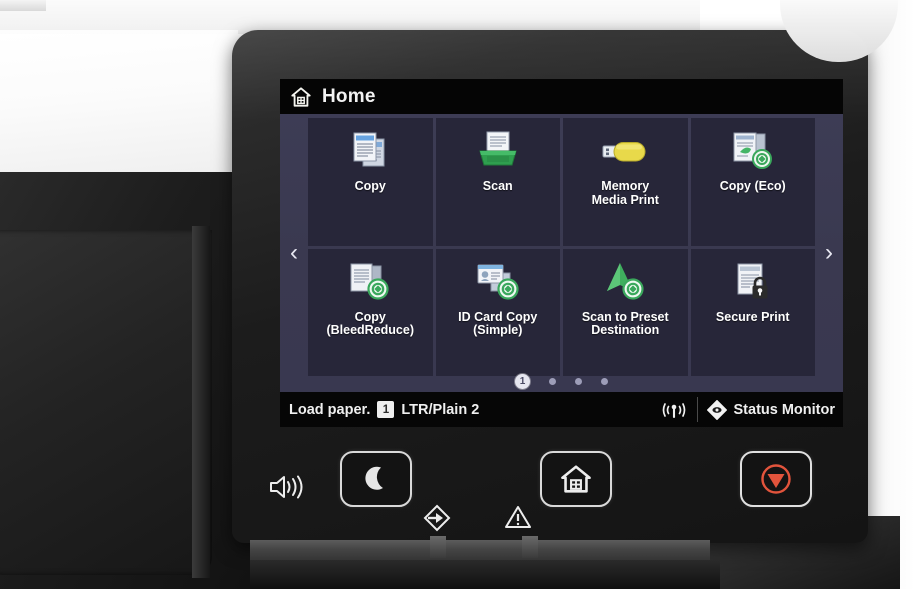 This screenshot has width=915, height=589. Describe the element at coordinates (752, 316) in the screenshot. I see `tile-label: Secure Print` at that location.